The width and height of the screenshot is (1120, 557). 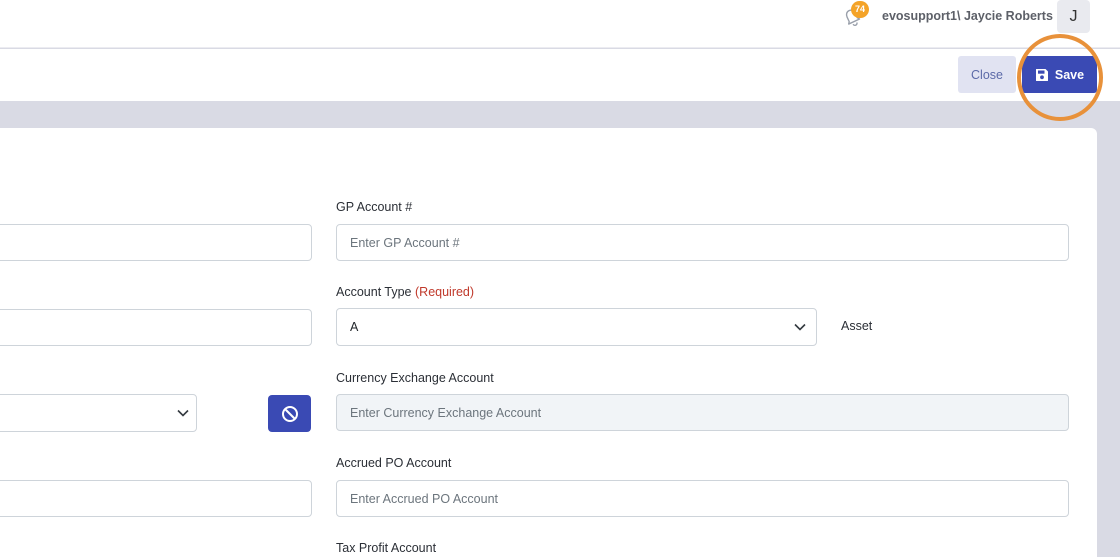 I want to click on notification-badge: 74, so click(x=860, y=9).